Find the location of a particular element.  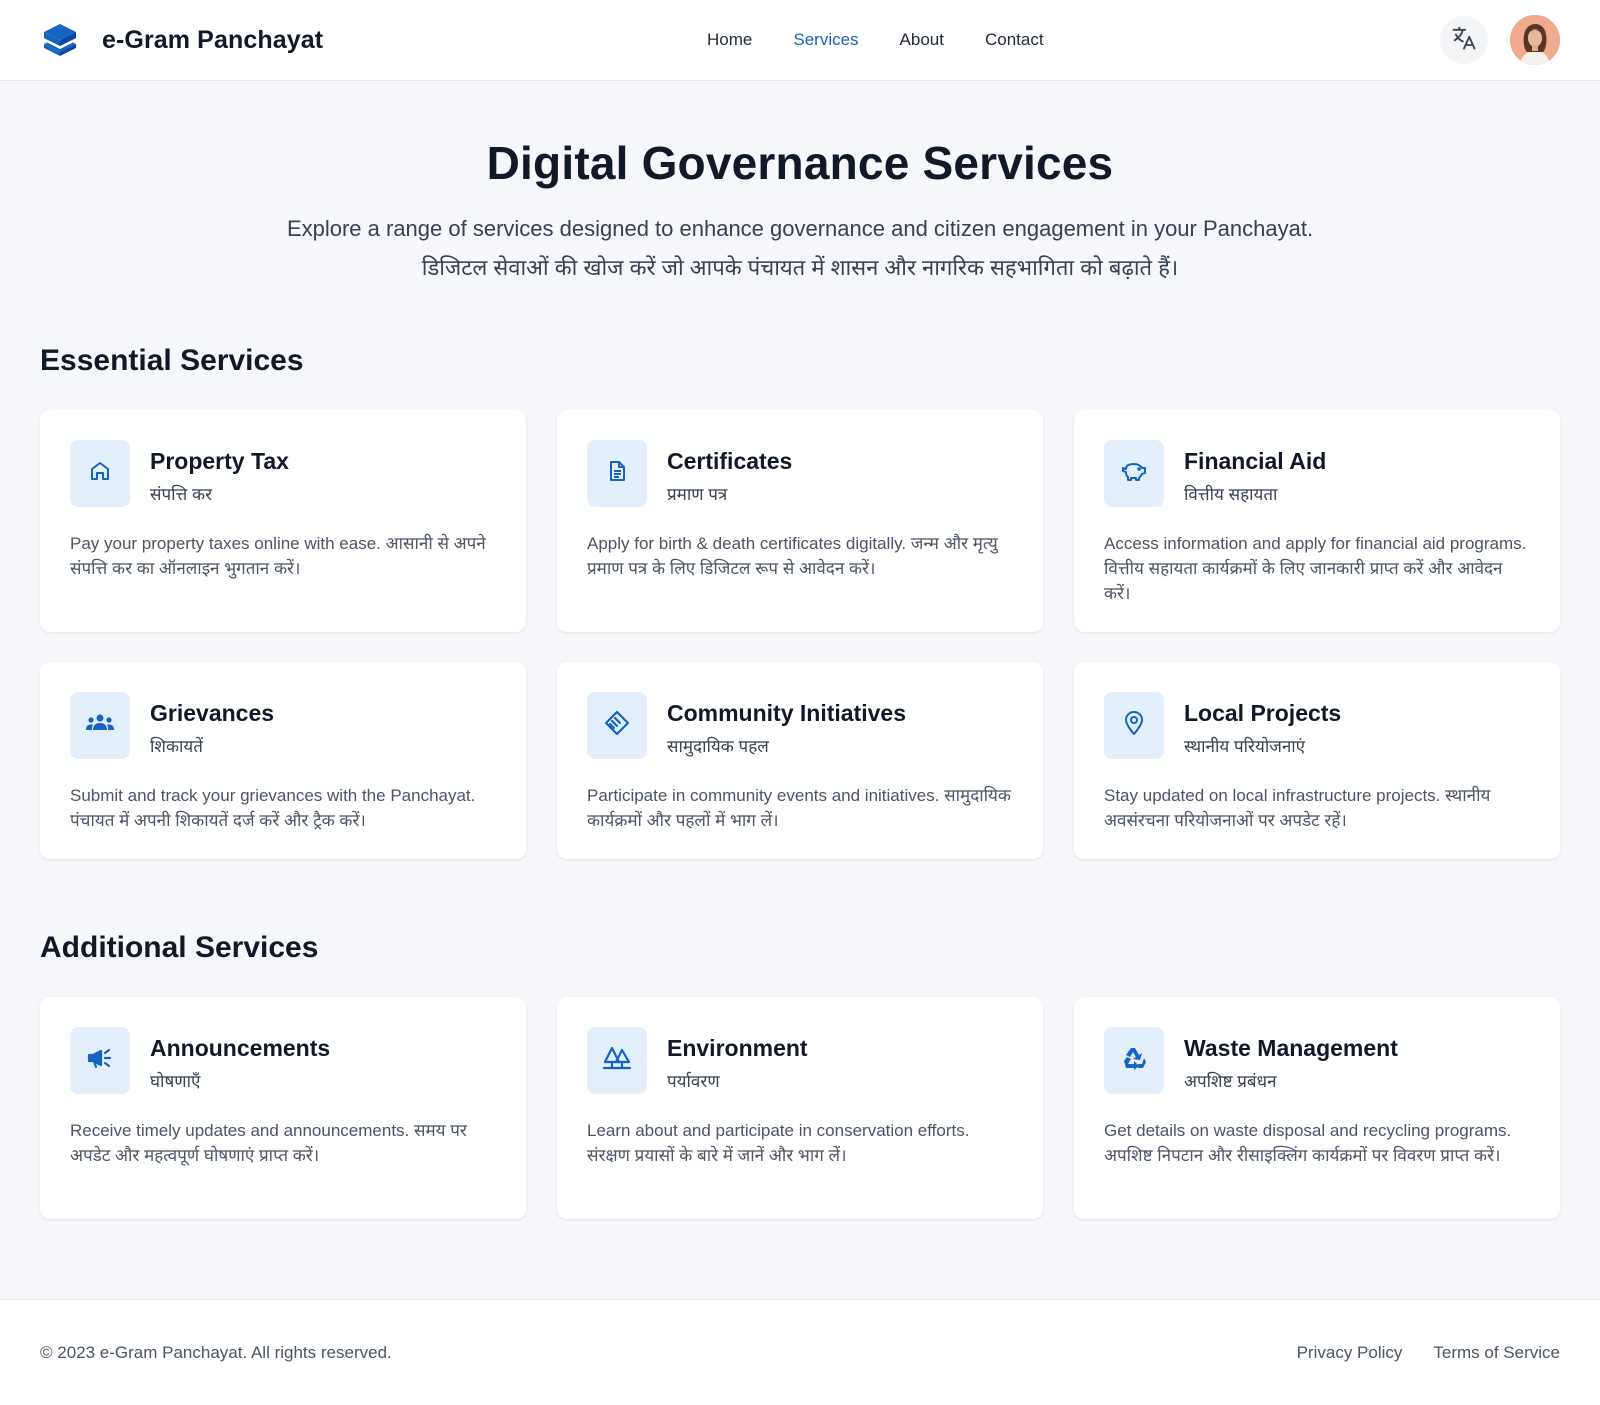

card-title: Announcements is located at coordinates (240, 1048).